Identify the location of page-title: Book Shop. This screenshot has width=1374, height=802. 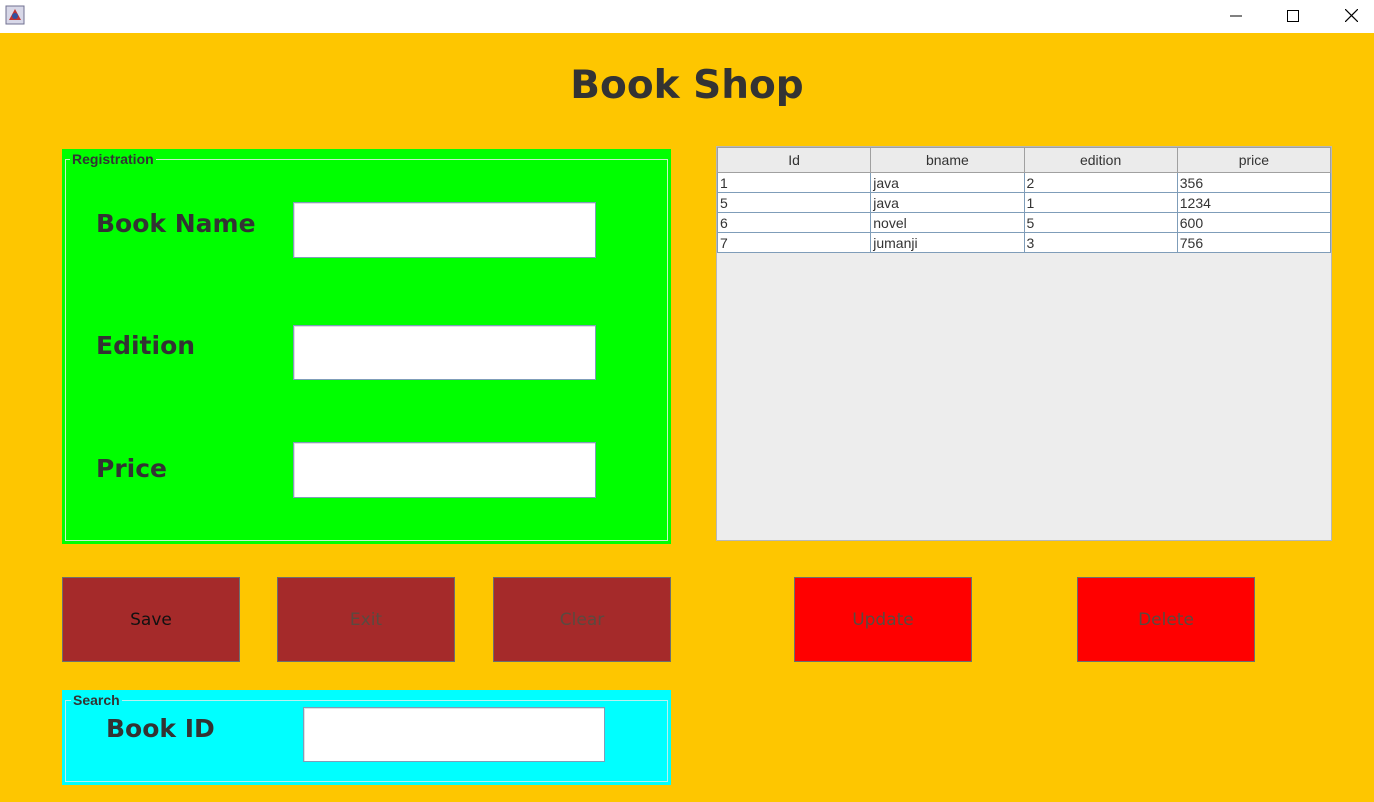
(687, 85).